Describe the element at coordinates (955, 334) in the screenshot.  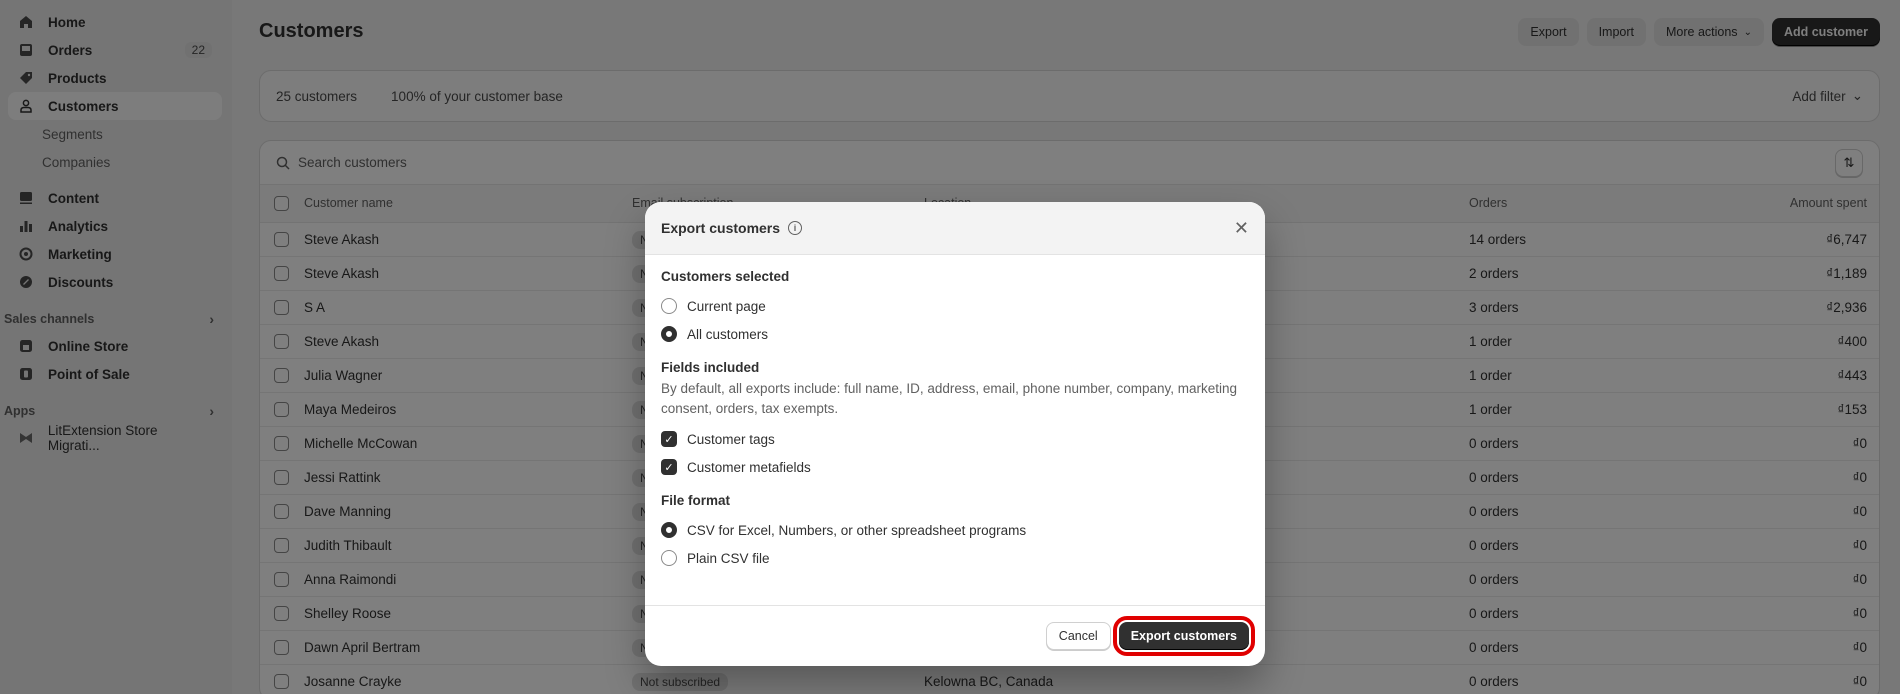
I see `radio-all-customers: All customers` at that location.